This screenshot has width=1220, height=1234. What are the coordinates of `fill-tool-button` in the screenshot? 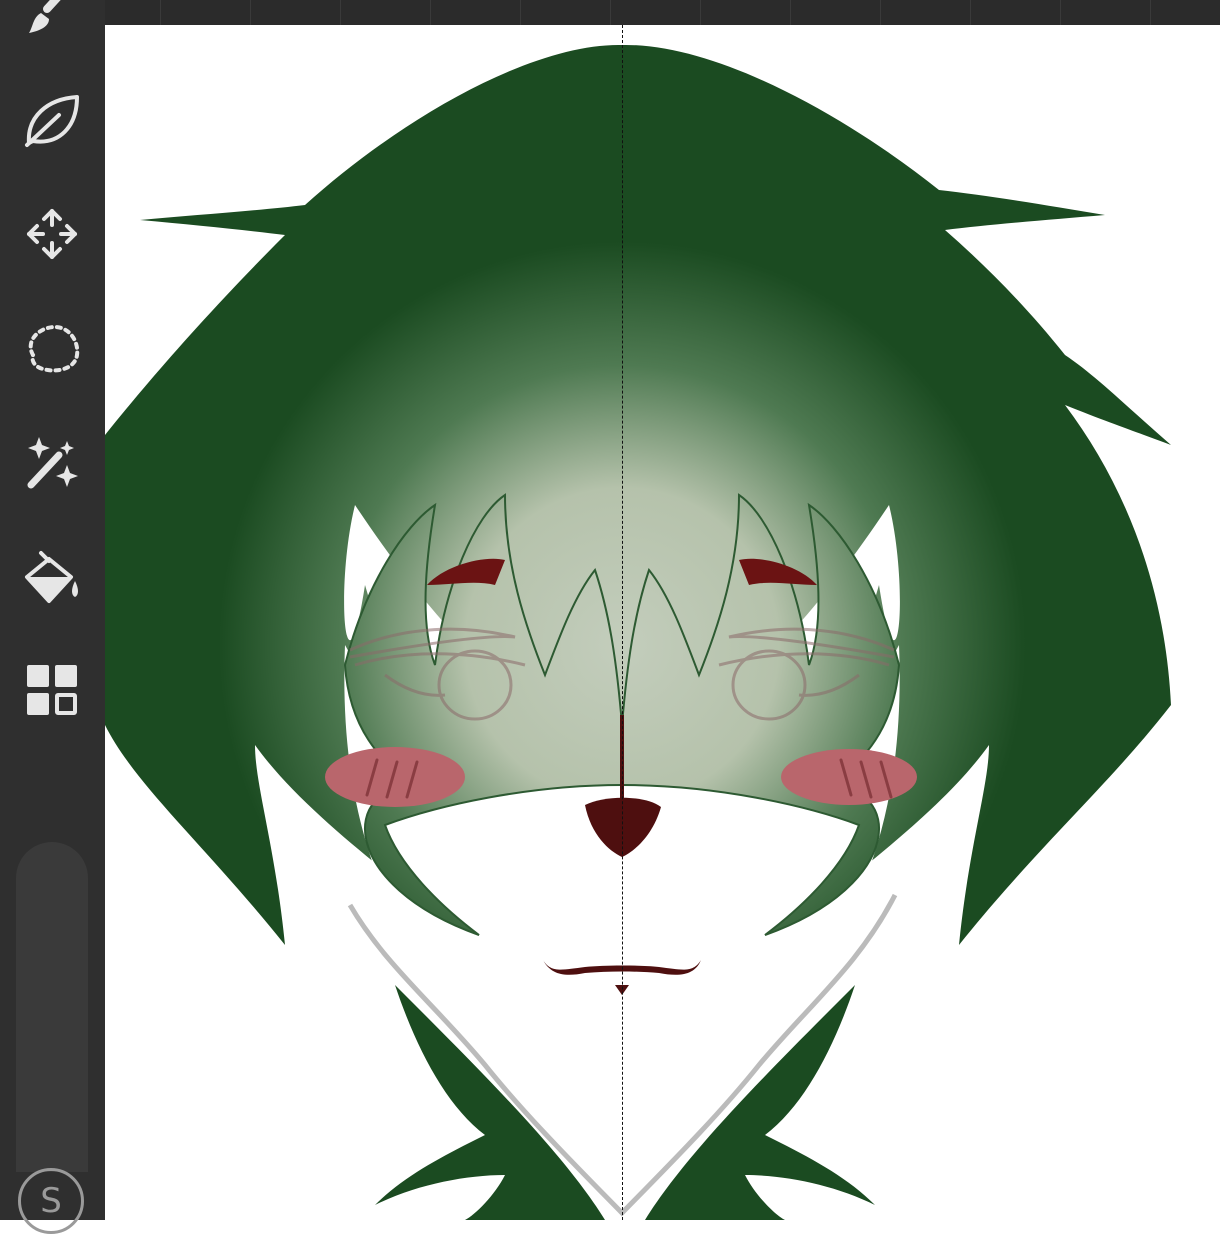 It's located at (52, 576).